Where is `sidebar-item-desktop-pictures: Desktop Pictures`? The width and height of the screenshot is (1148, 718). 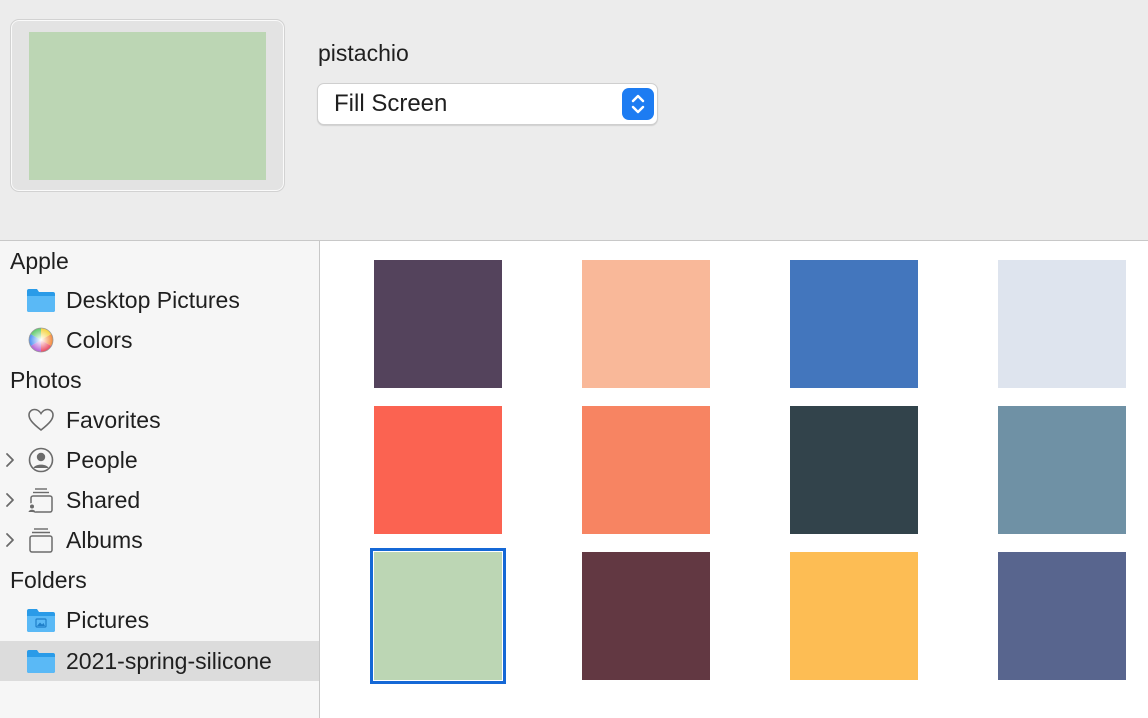
sidebar-item-desktop-pictures: Desktop Pictures is located at coordinates (159, 300).